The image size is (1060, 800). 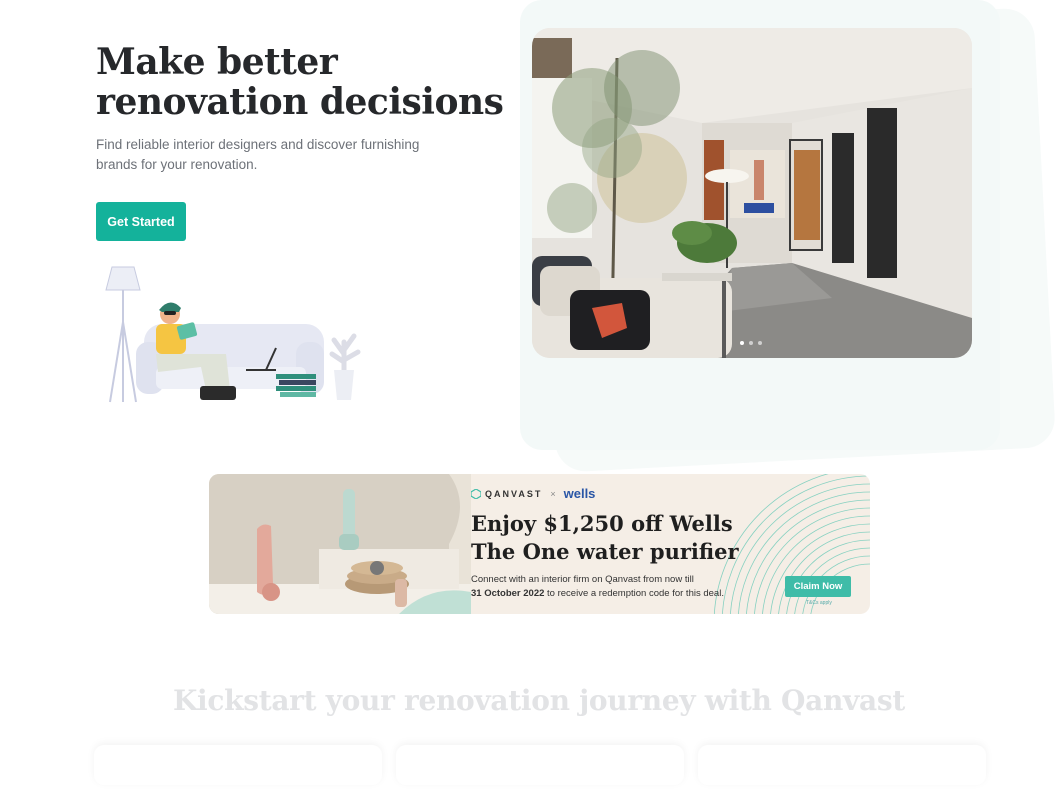 I want to click on hero-title: Make better renovation decisions, so click(x=306, y=82).